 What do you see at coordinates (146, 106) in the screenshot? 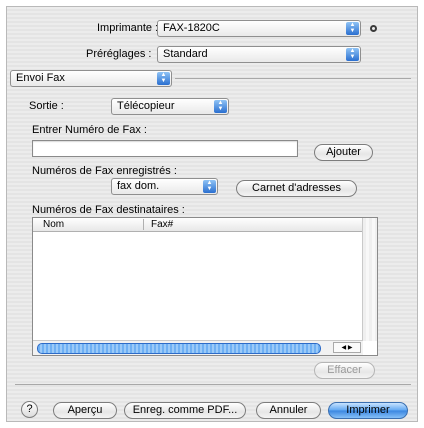
I see `output-value: Télécopieur` at bounding box center [146, 106].